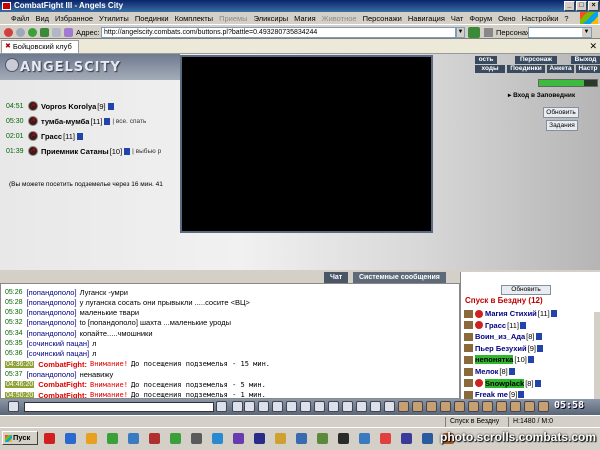  I want to click on chat-time: 05:26, so click(14, 292).